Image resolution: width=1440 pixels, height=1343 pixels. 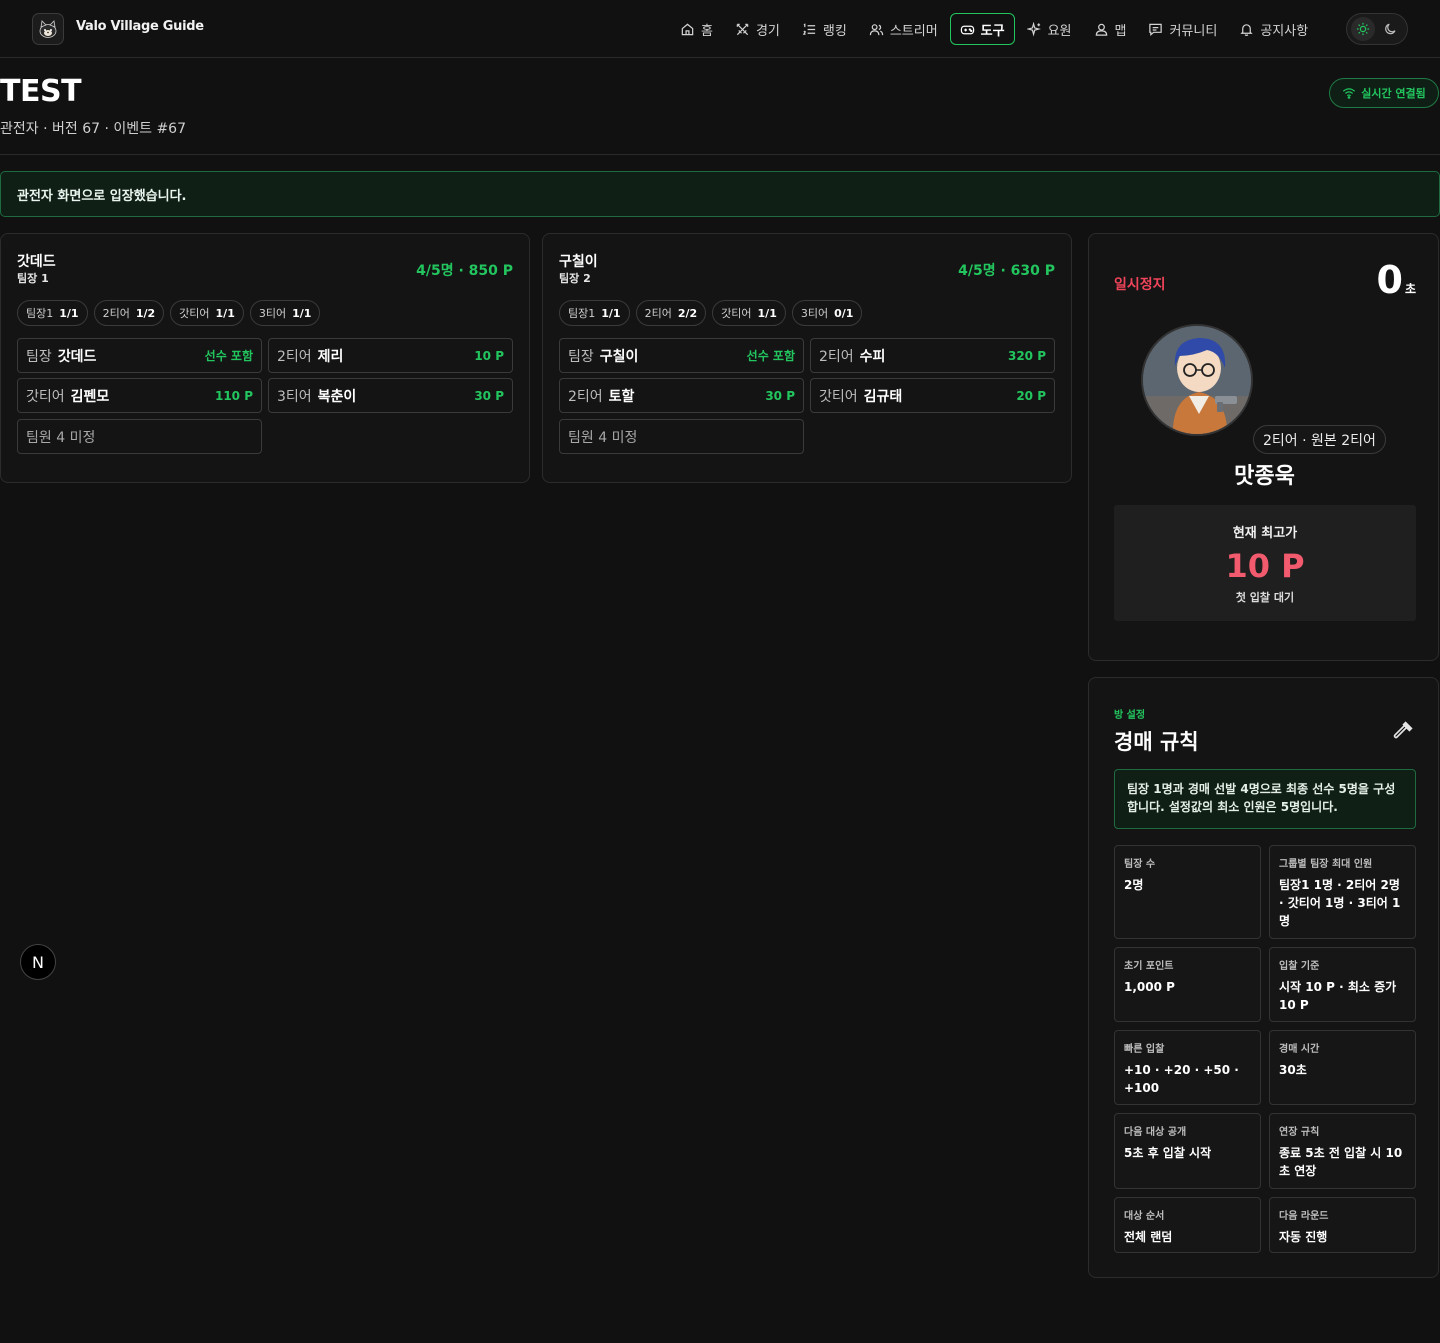 What do you see at coordinates (1149, 987) in the screenshot?
I see `rule-value: 1,000 P` at bounding box center [1149, 987].